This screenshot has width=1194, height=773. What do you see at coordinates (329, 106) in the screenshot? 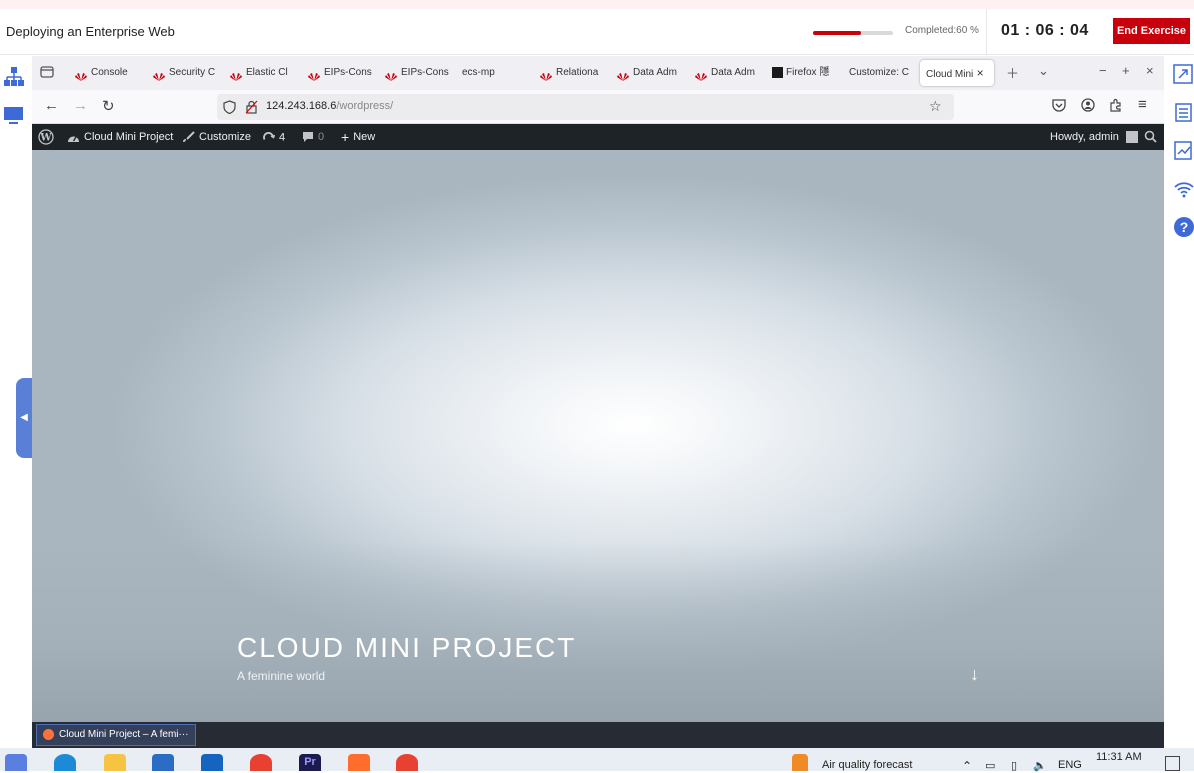
I see `url-text: 124.243.168.6/wordpress/` at bounding box center [329, 106].